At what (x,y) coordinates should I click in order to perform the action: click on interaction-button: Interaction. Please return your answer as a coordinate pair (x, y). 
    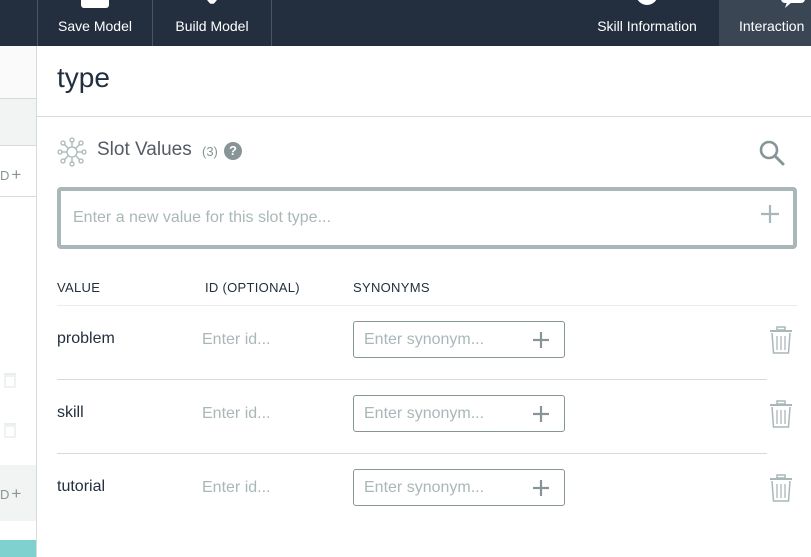
    Looking at the image, I should click on (765, 23).